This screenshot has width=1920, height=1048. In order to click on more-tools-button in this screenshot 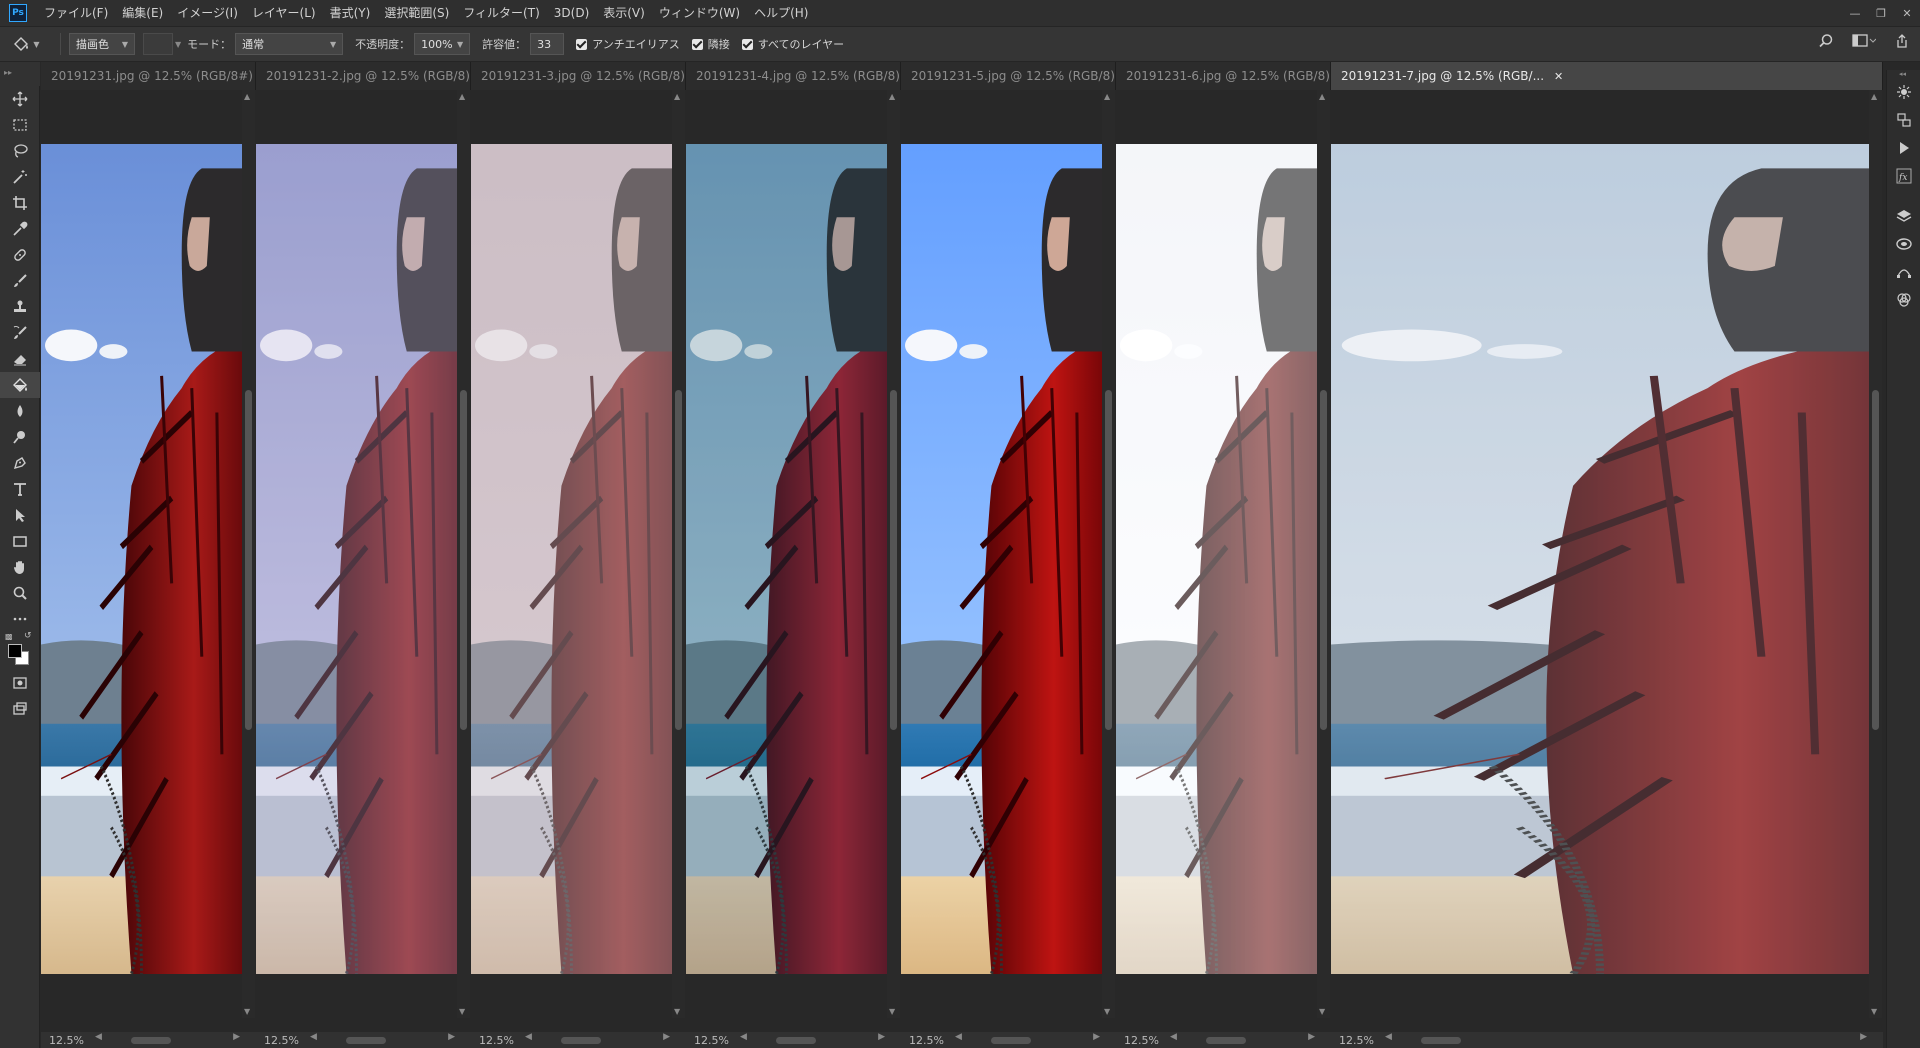, I will do `click(20, 619)`.